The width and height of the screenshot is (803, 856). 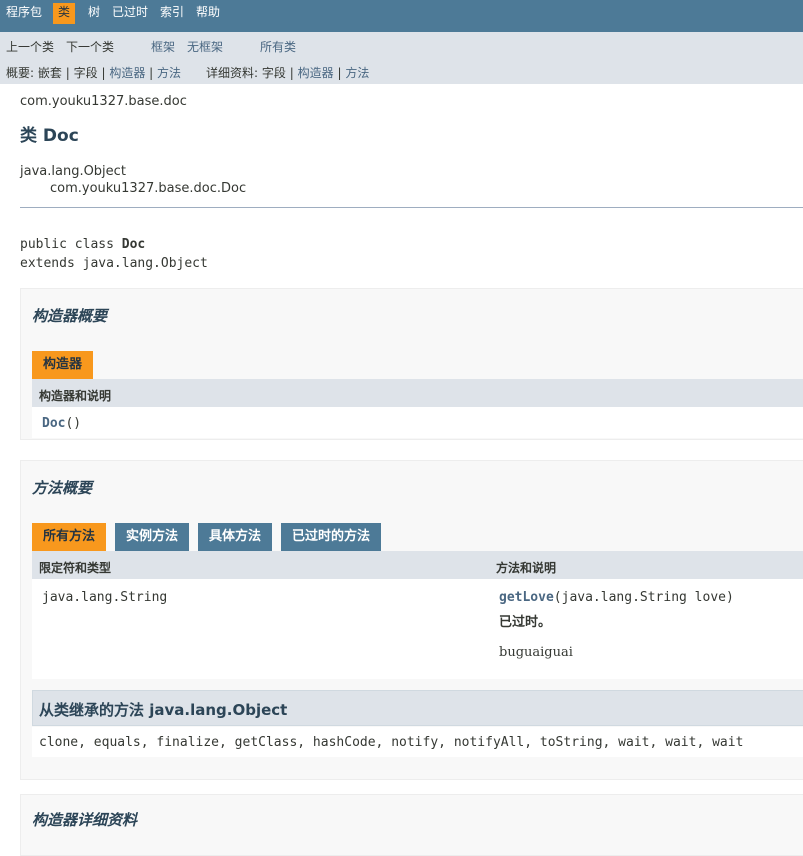 What do you see at coordinates (331, 537) in the screenshot?
I see `tab-deprecated-methods: 已过时的方法` at bounding box center [331, 537].